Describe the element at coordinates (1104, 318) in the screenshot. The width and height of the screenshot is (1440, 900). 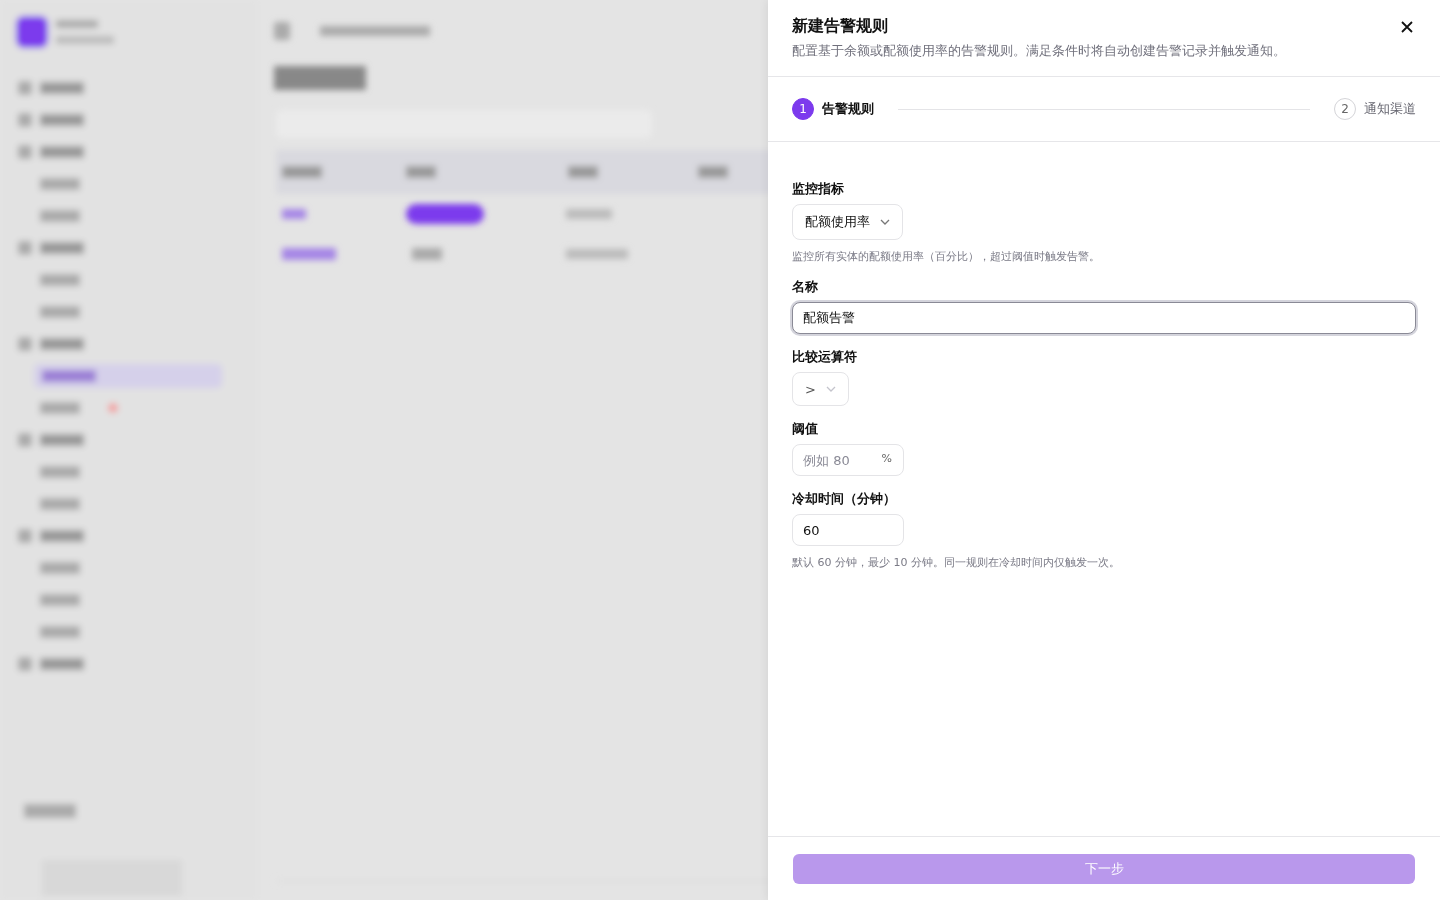
I see `input-field: 配额告警` at that location.